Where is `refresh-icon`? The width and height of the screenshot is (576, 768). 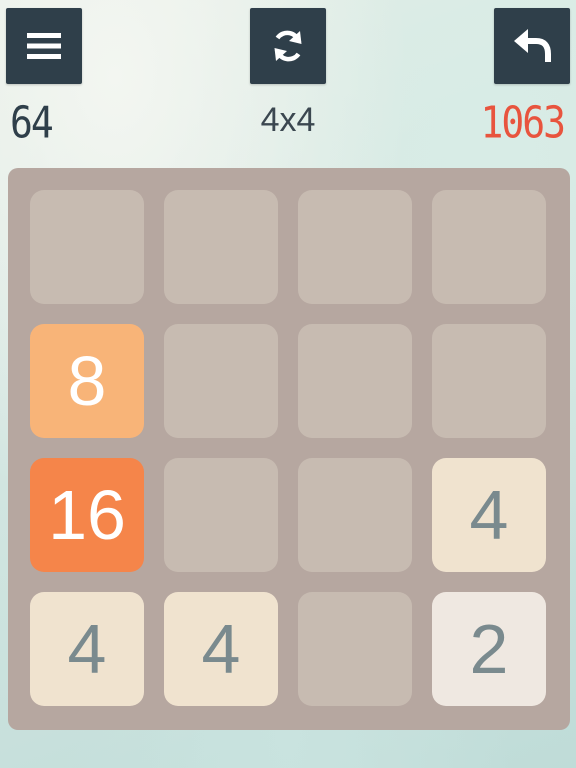
refresh-icon is located at coordinates (288, 46).